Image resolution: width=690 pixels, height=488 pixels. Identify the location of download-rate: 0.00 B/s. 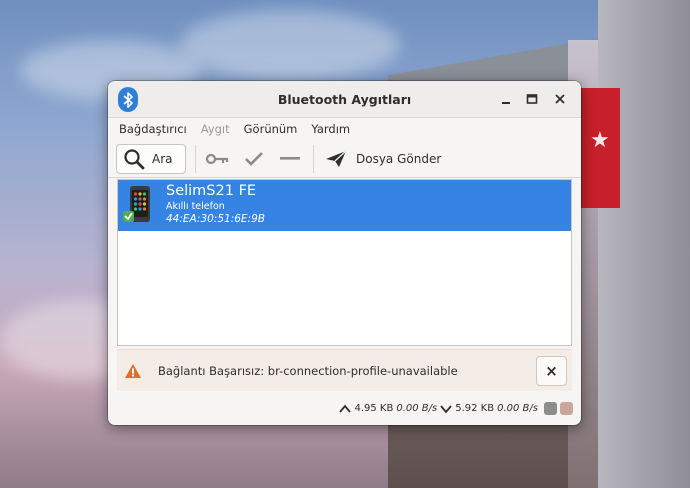
(417, 408).